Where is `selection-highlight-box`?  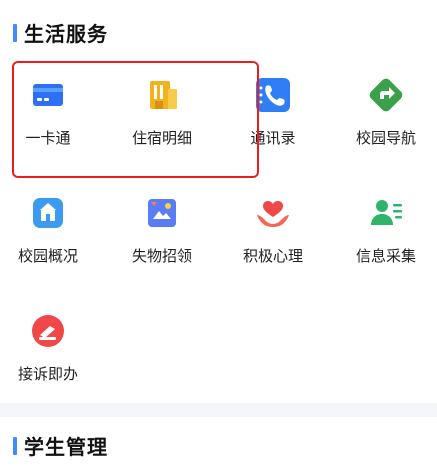
selection-highlight-box is located at coordinates (135, 119).